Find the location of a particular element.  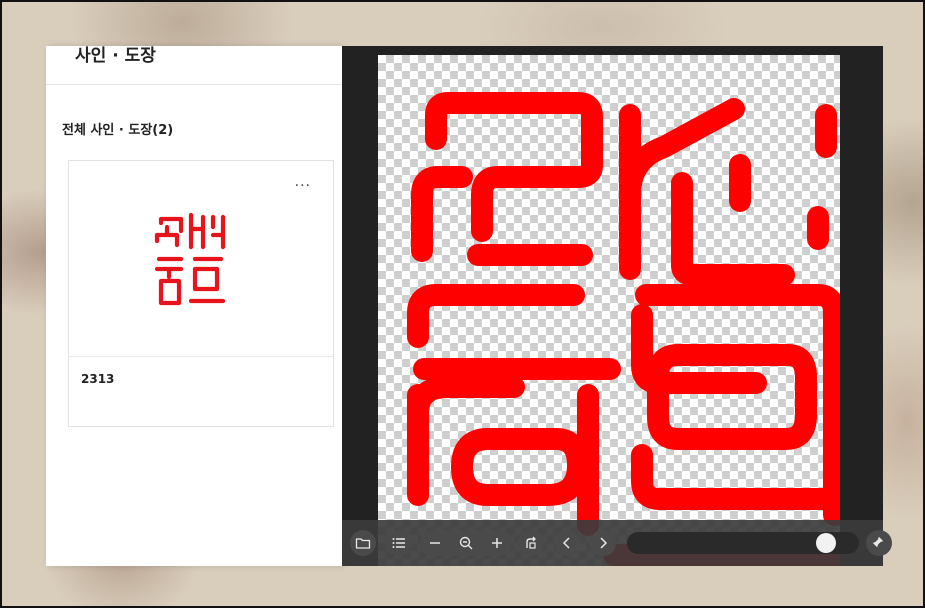

viewer-toolbar is located at coordinates (617, 543).